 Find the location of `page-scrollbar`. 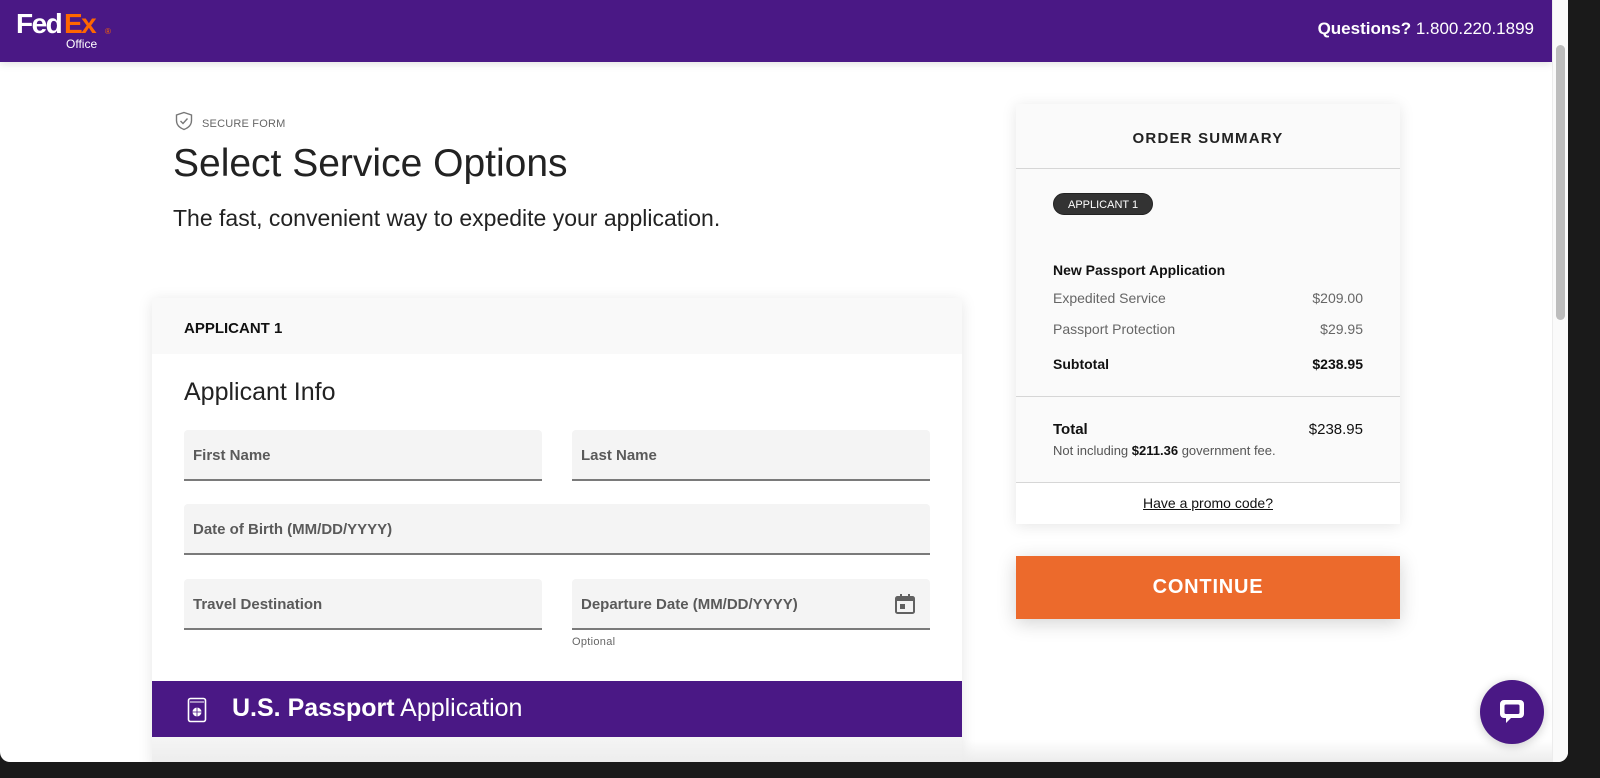

page-scrollbar is located at coordinates (1560, 381).